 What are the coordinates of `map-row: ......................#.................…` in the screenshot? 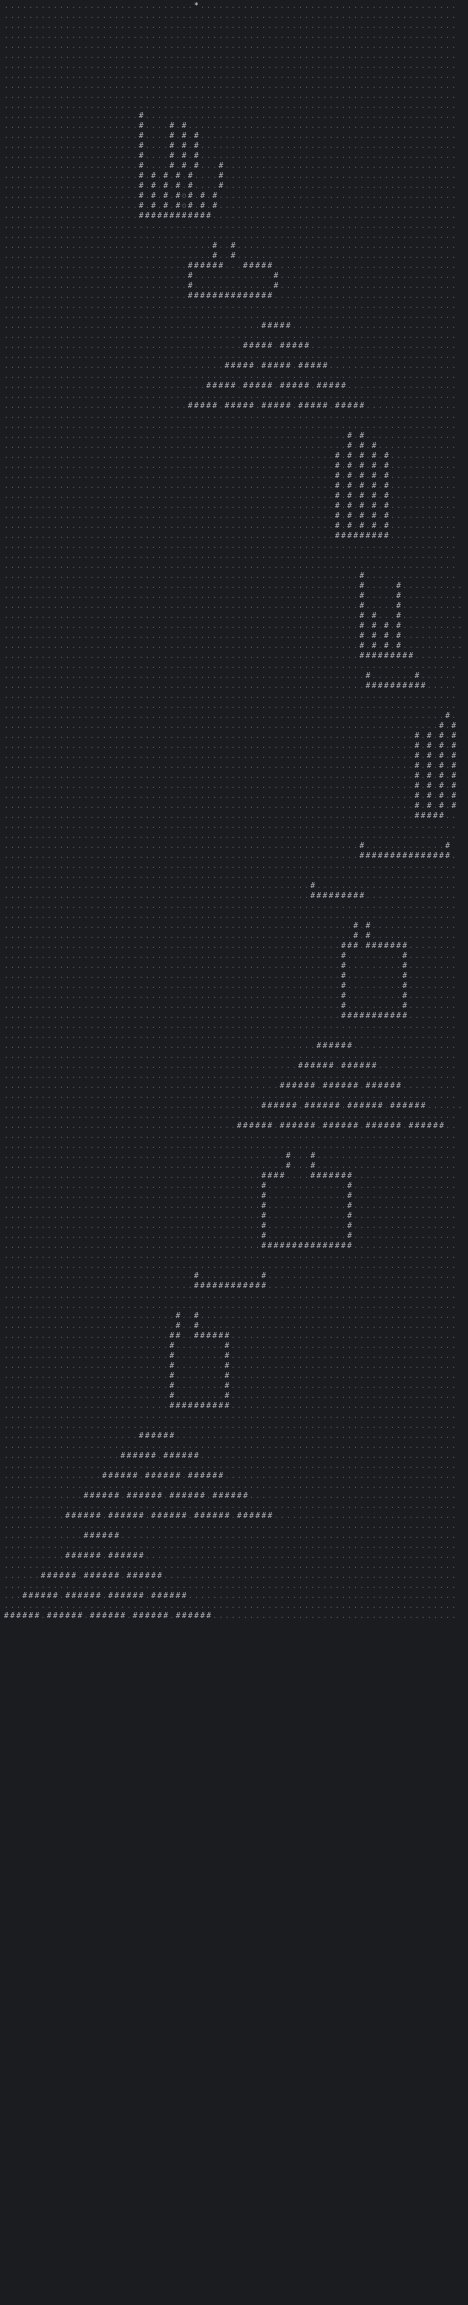 It's located at (231, 115).